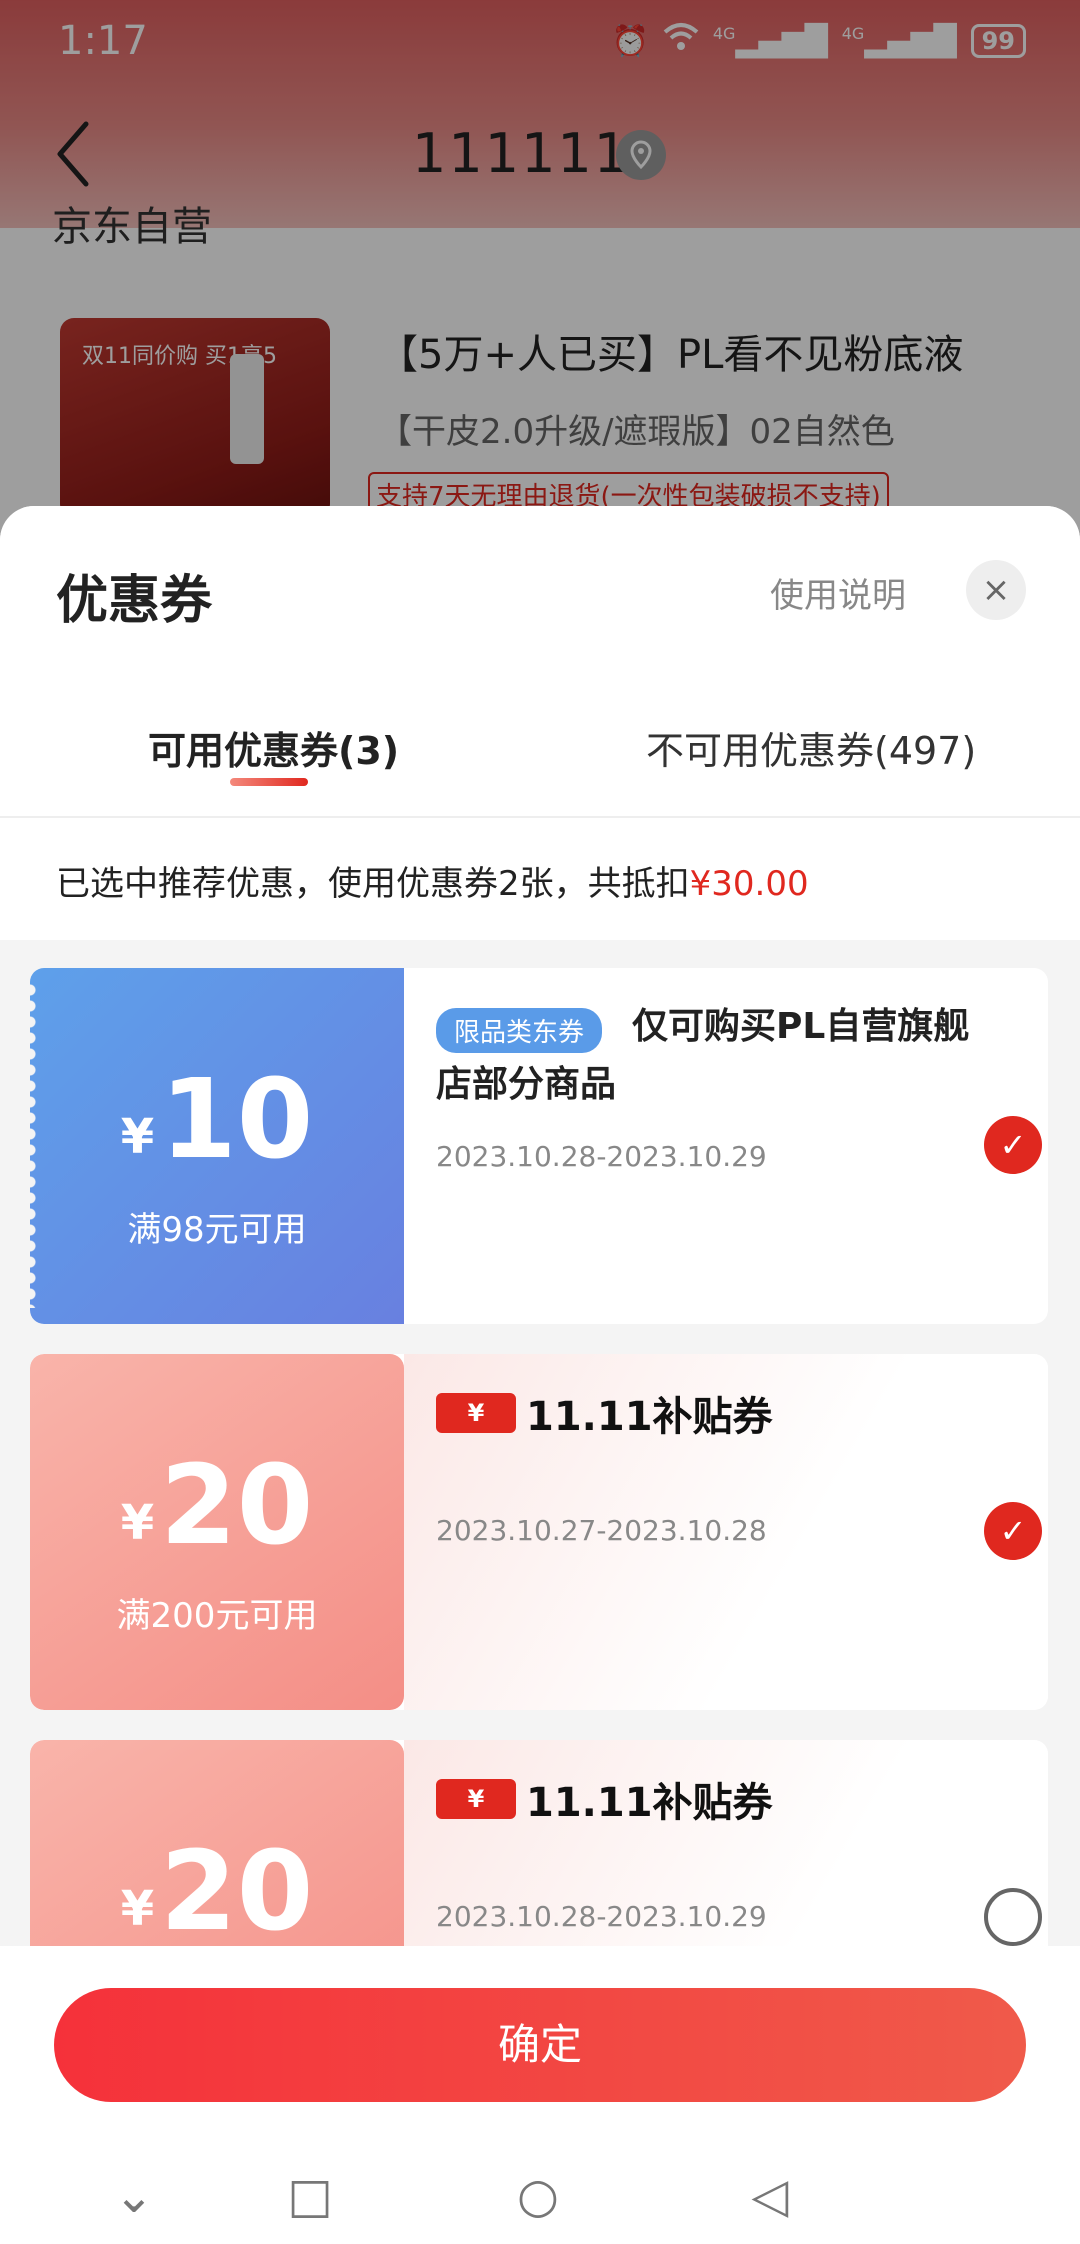 The height and width of the screenshot is (2244, 1080). What do you see at coordinates (310, 2196) in the screenshot?
I see `recents-square-icon: □` at bounding box center [310, 2196].